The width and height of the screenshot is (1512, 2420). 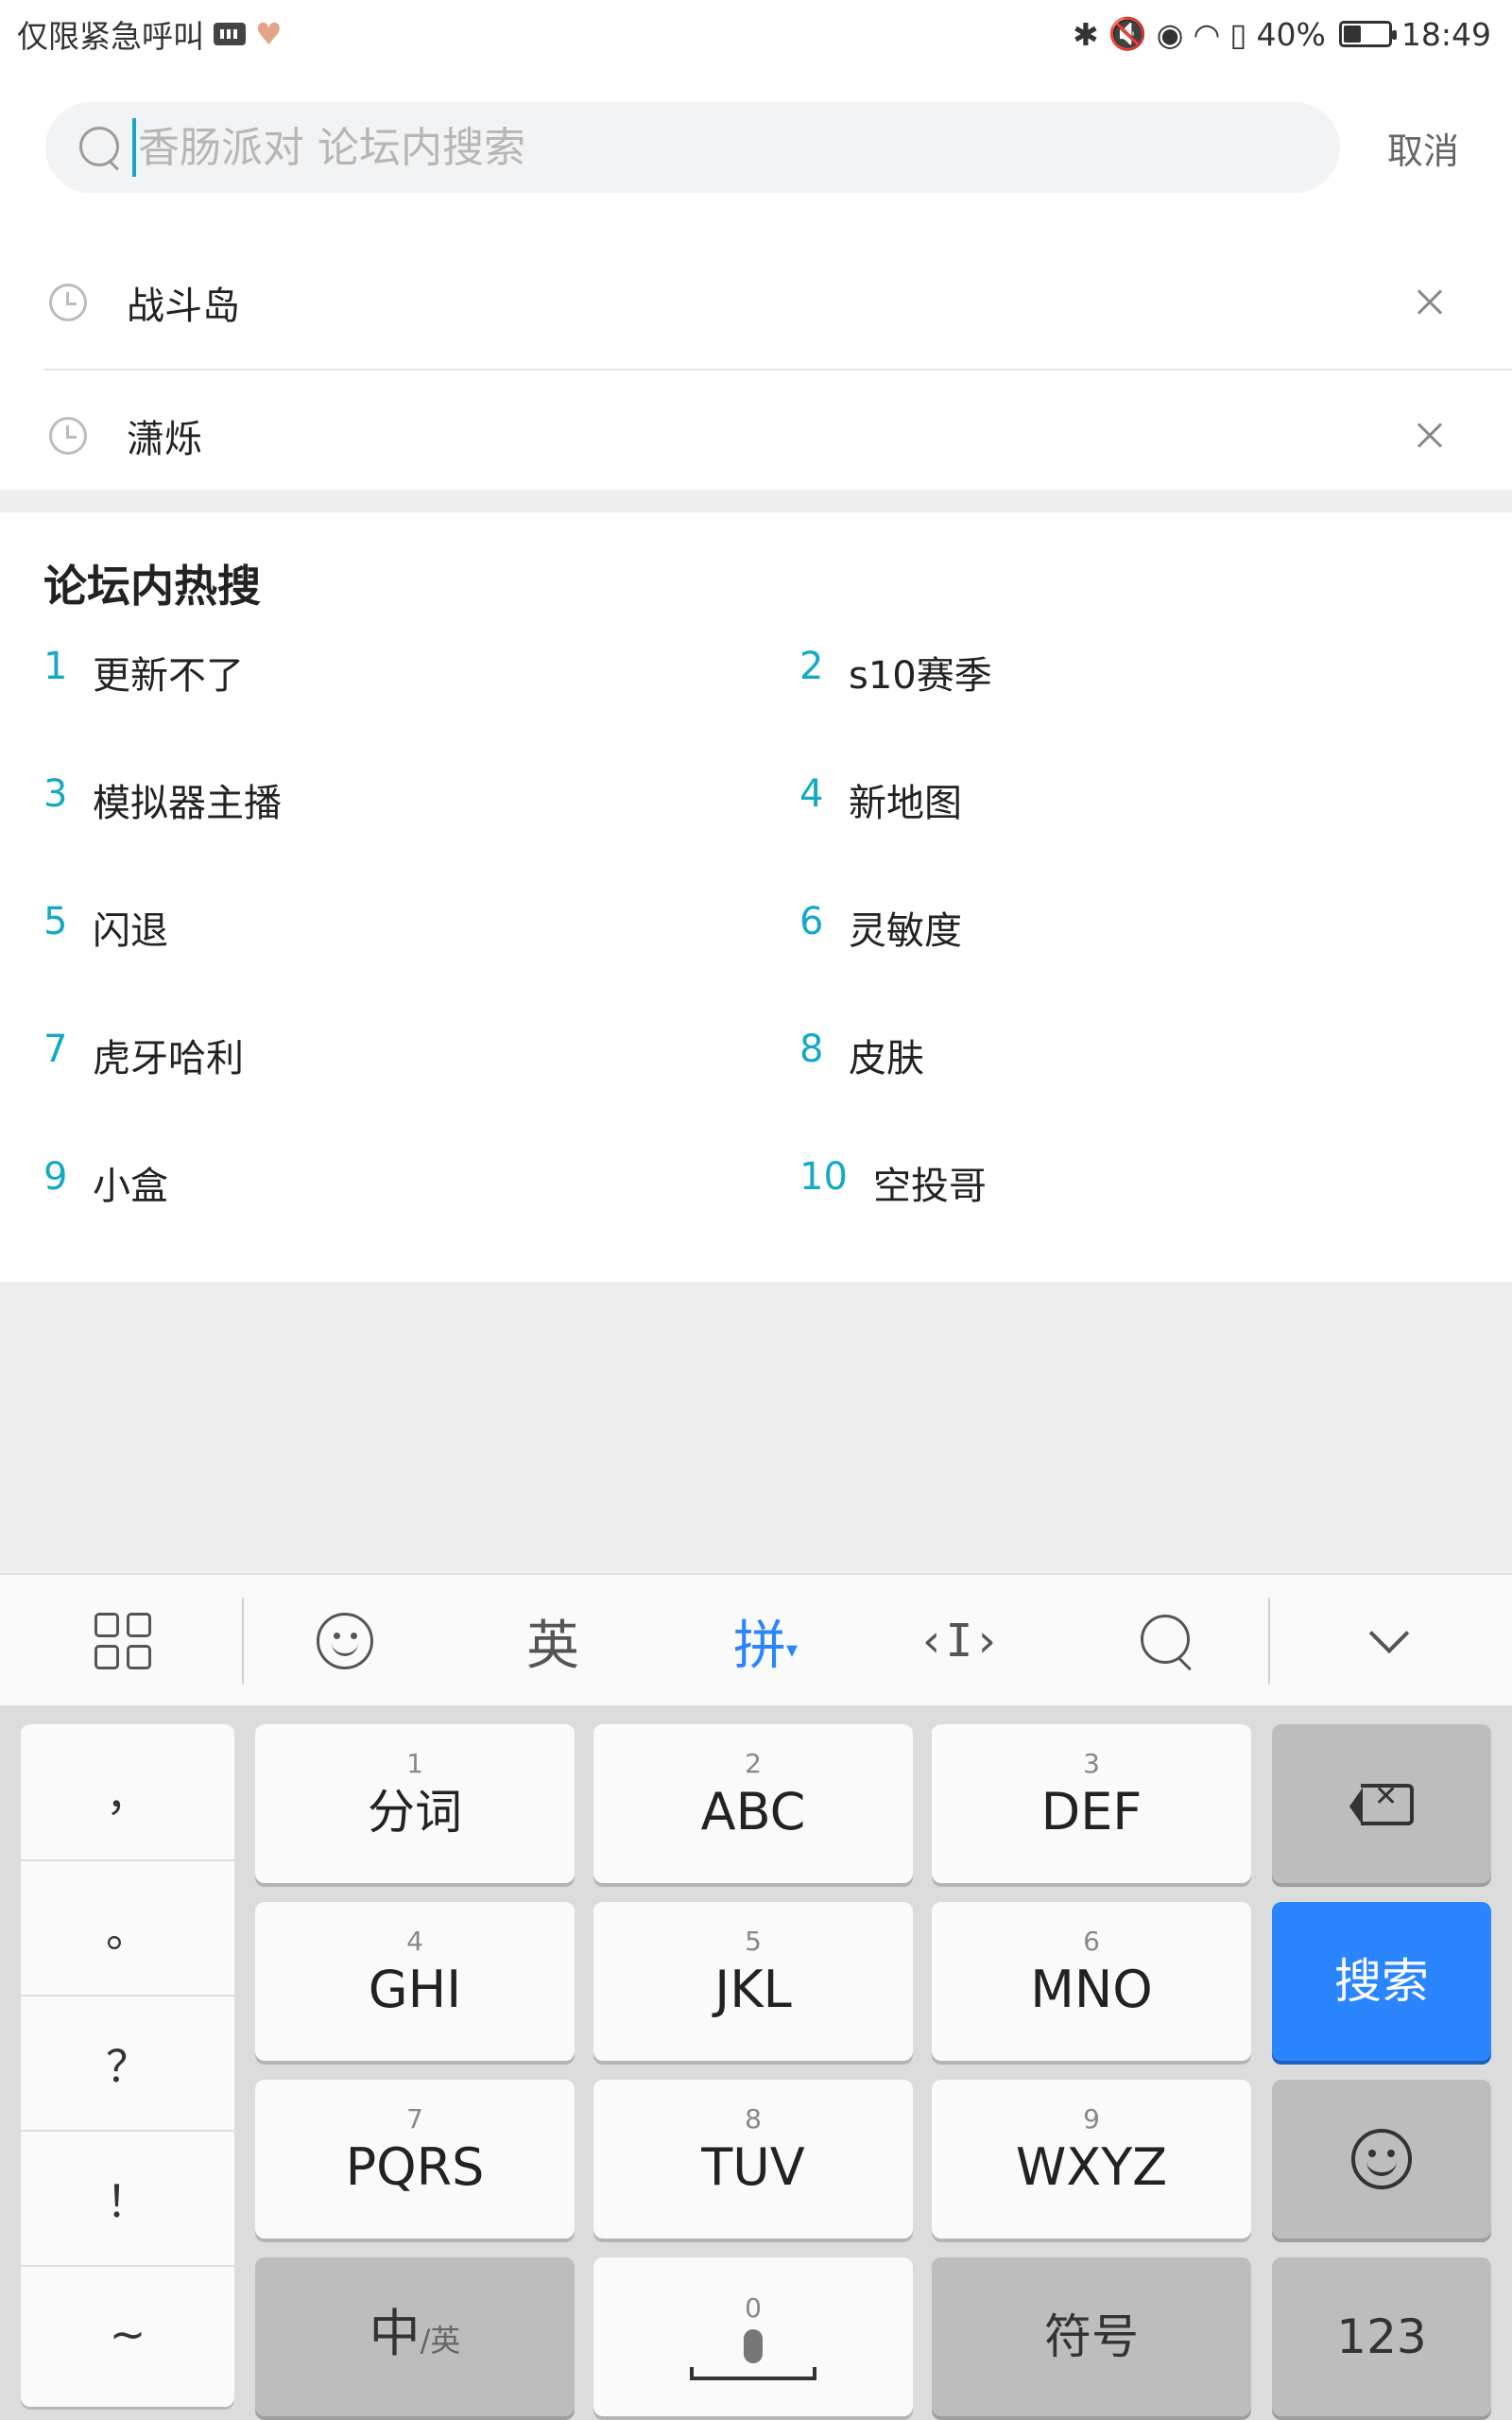 I want to click on search-header: 取消, so click(x=778, y=147).